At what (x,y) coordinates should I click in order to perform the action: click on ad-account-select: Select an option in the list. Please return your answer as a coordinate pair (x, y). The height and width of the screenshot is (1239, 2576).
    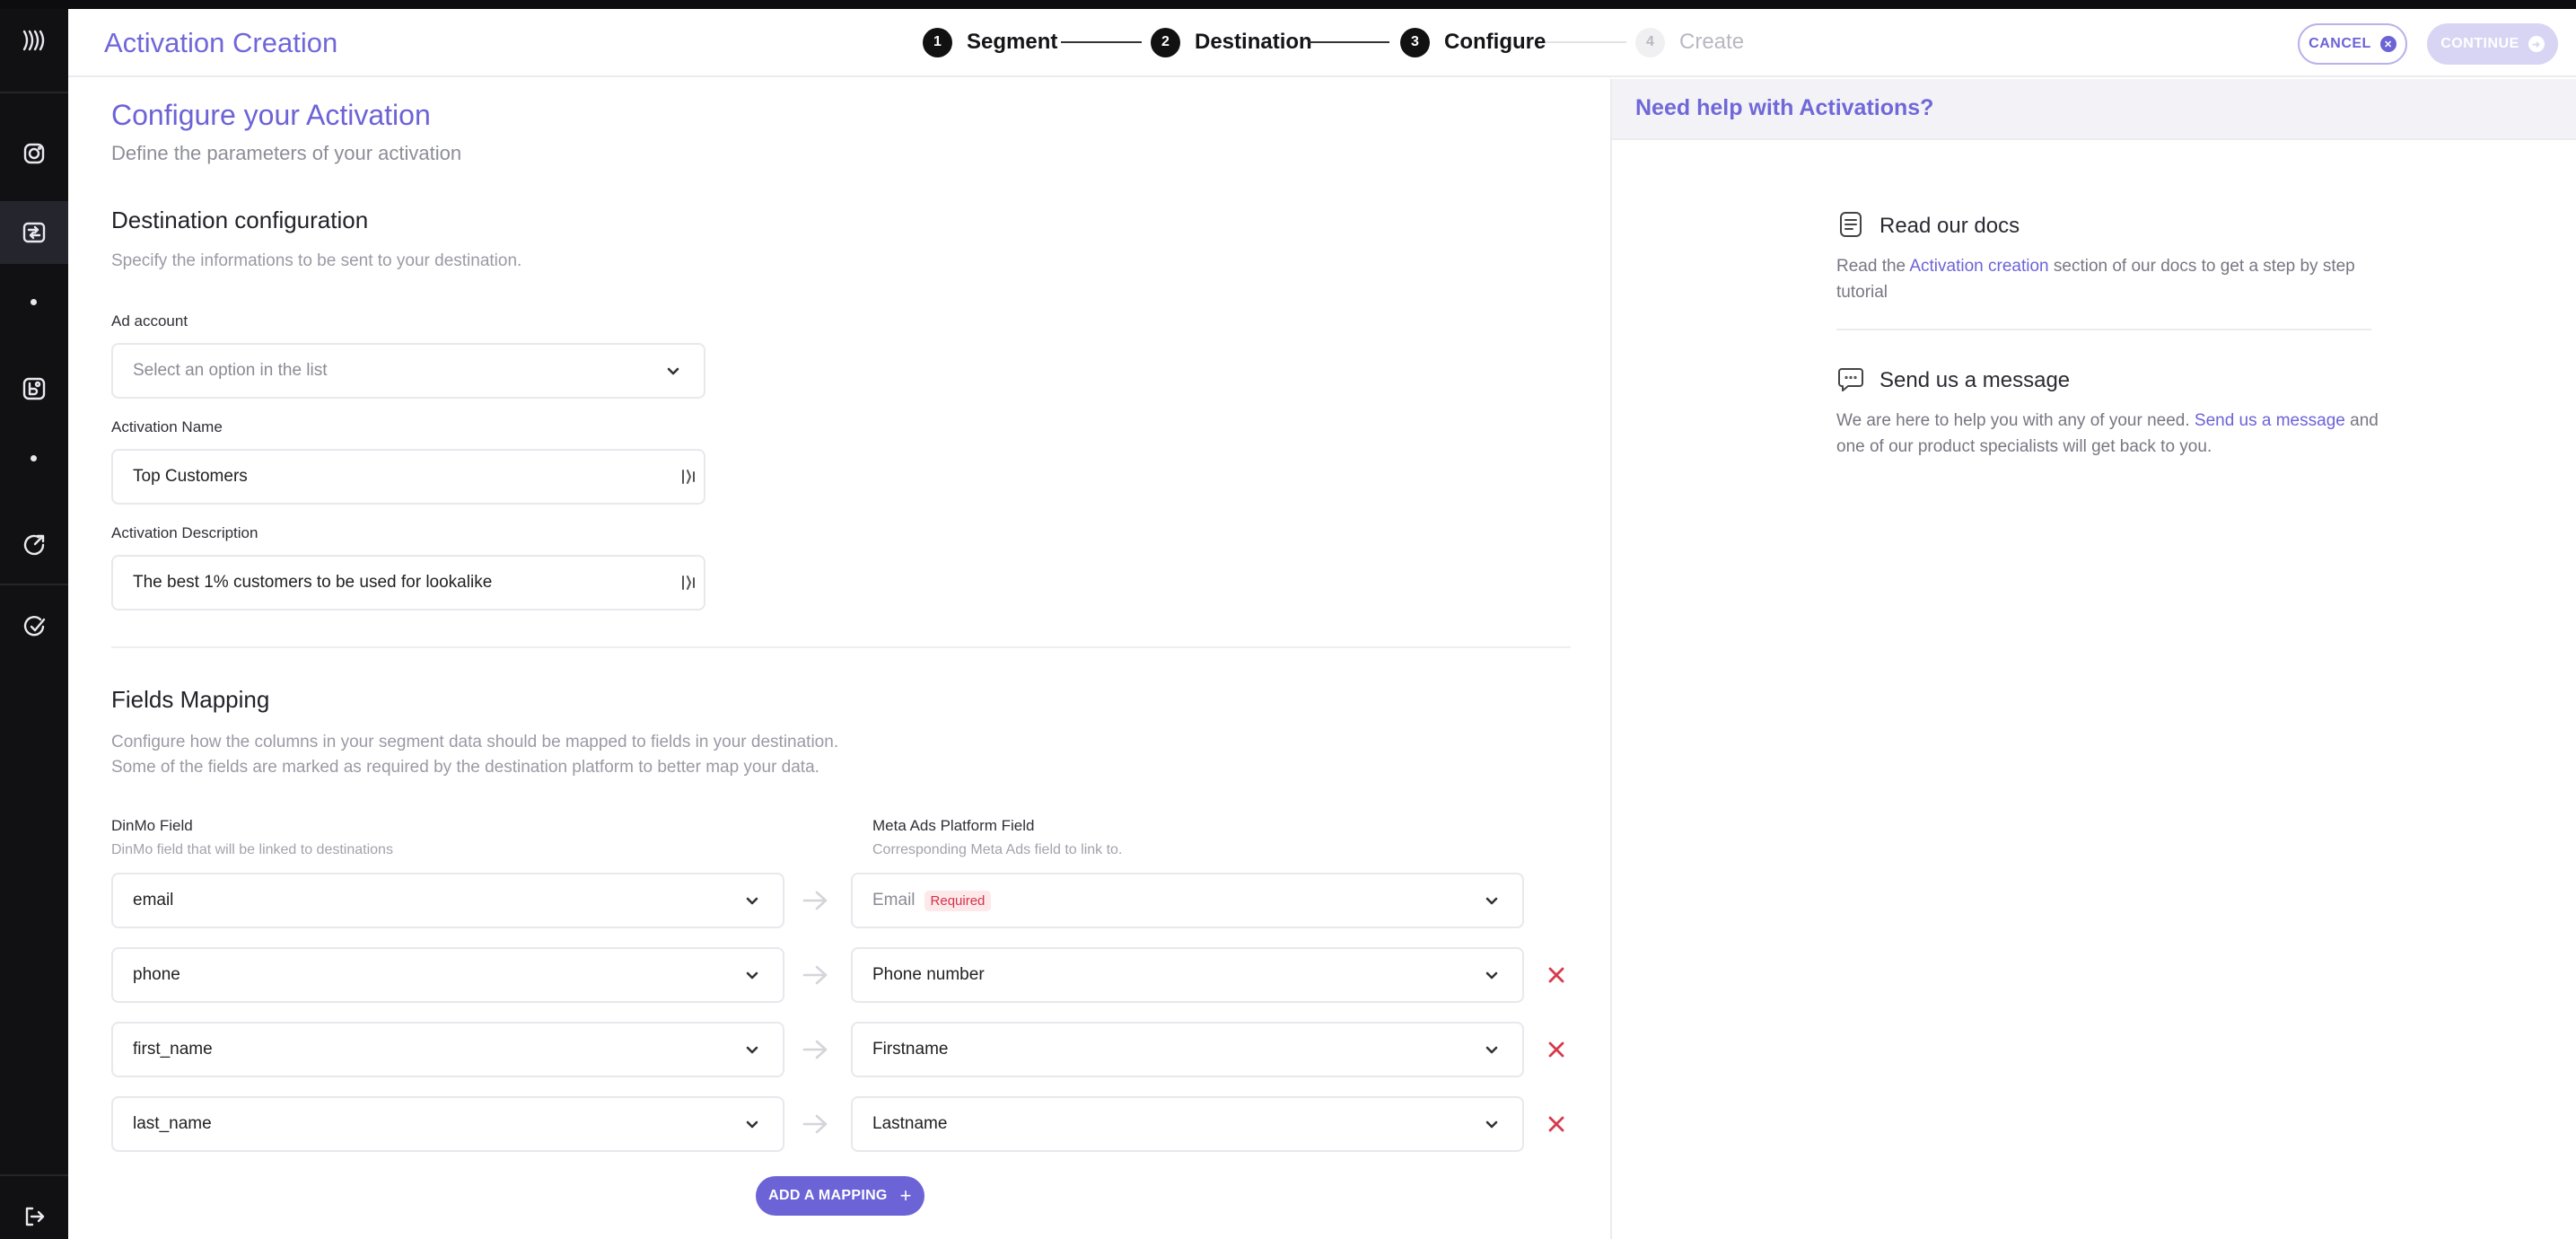
    Looking at the image, I should click on (408, 371).